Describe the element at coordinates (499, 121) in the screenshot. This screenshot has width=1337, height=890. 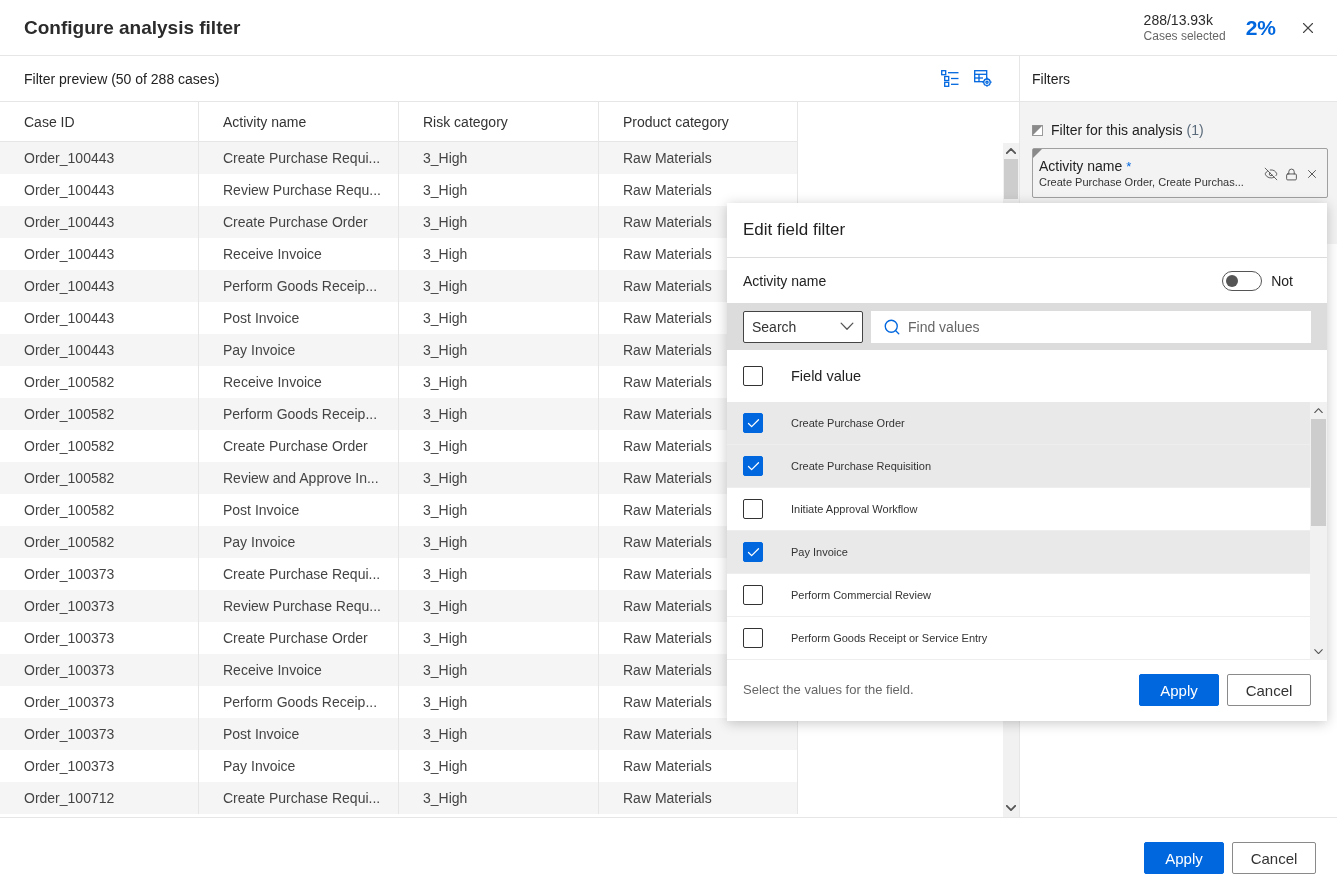
I see `column-header: Risk category` at that location.